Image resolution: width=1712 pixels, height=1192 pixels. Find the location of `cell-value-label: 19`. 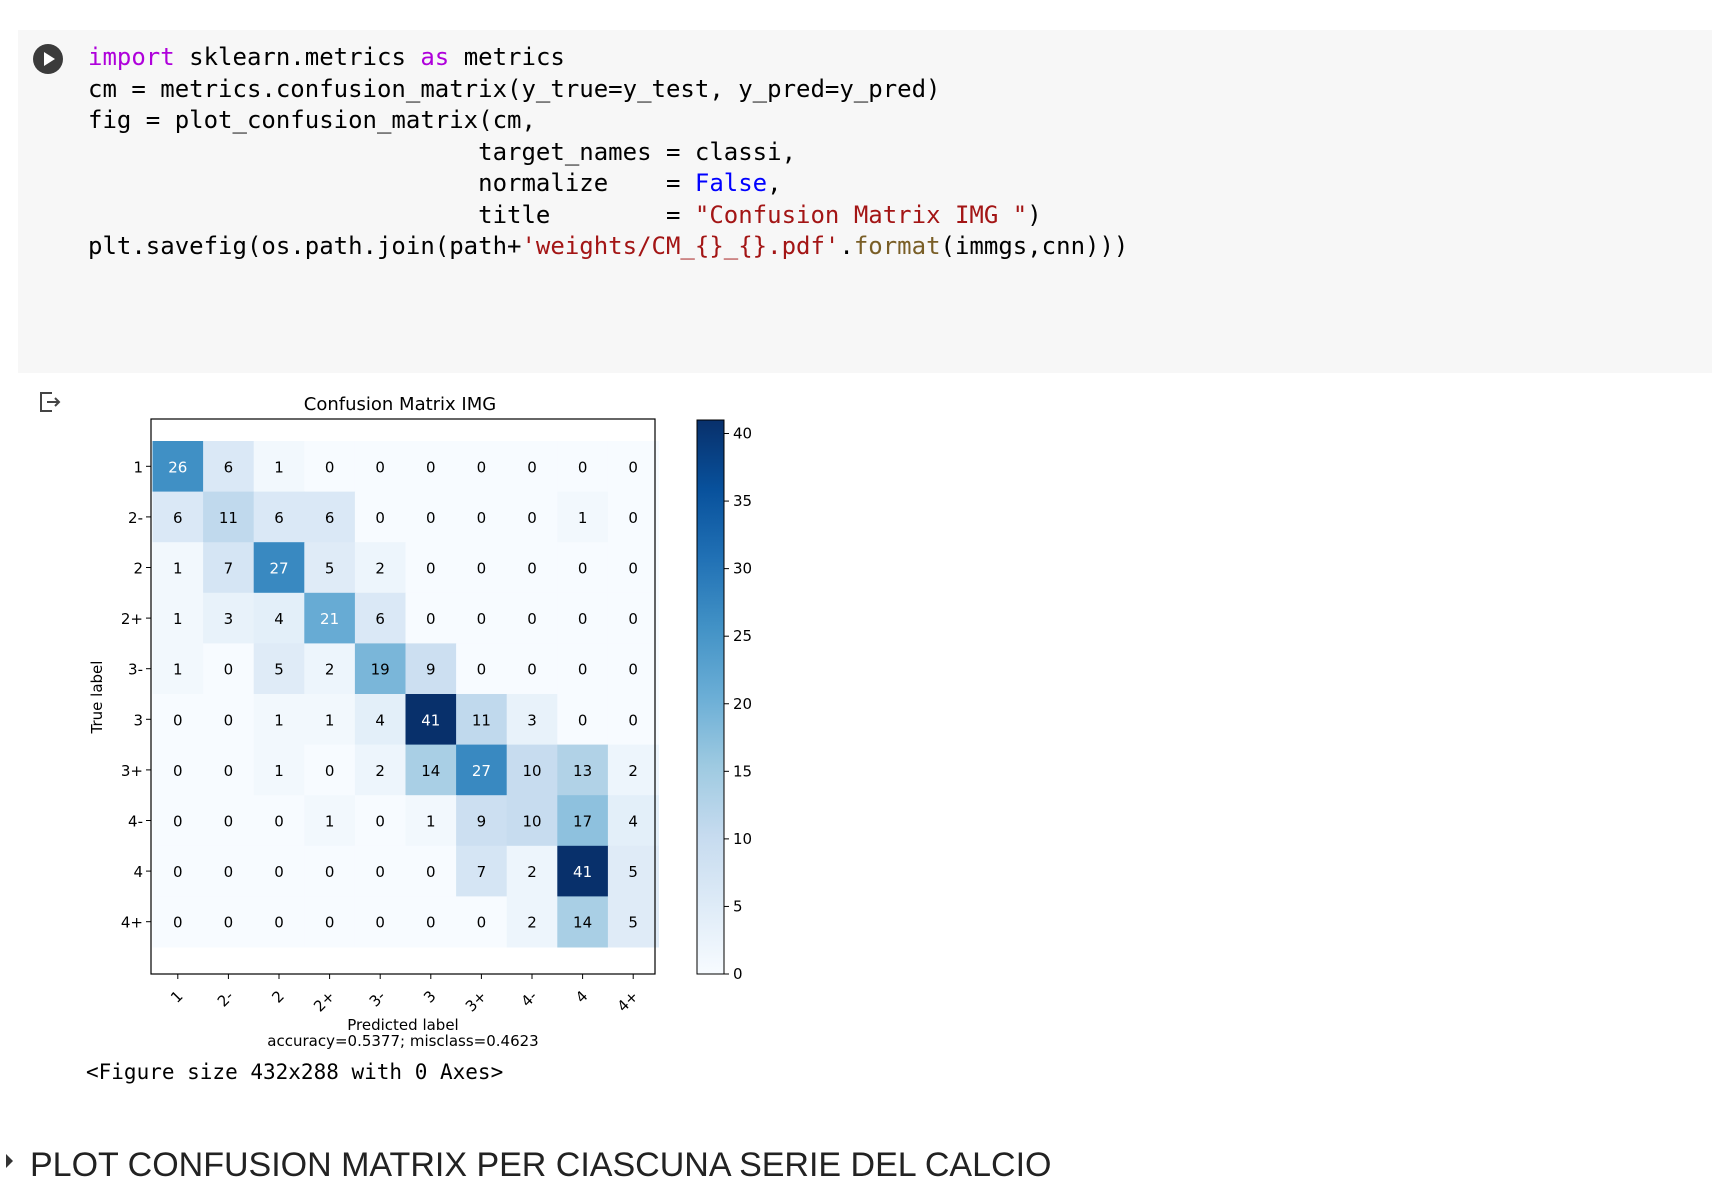

cell-value-label: 19 is located at coordinates (380, 670).